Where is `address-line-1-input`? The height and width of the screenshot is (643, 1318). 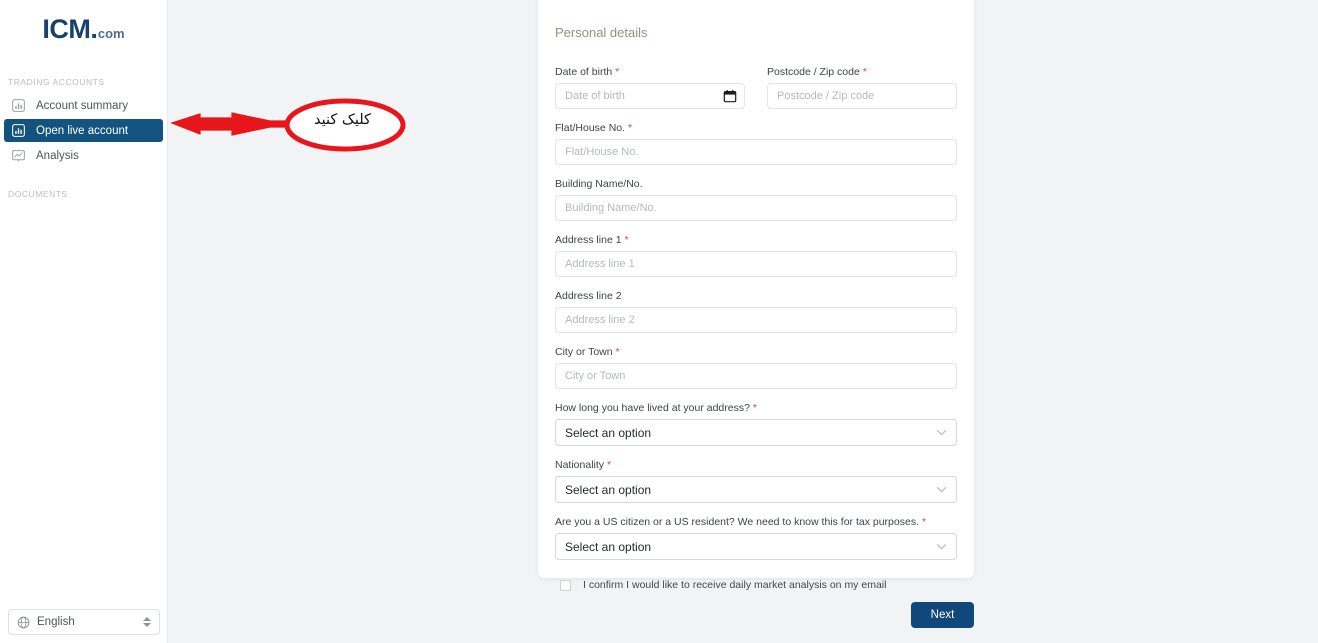 address-line-1-input is located at coordinates (756, 264).